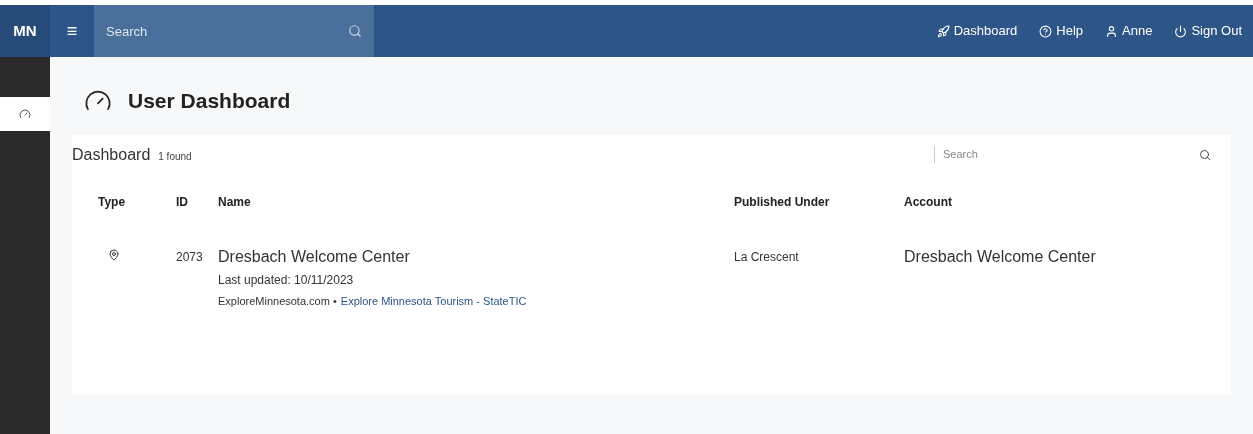  I want to click on pin-icon, so click(114, 254).